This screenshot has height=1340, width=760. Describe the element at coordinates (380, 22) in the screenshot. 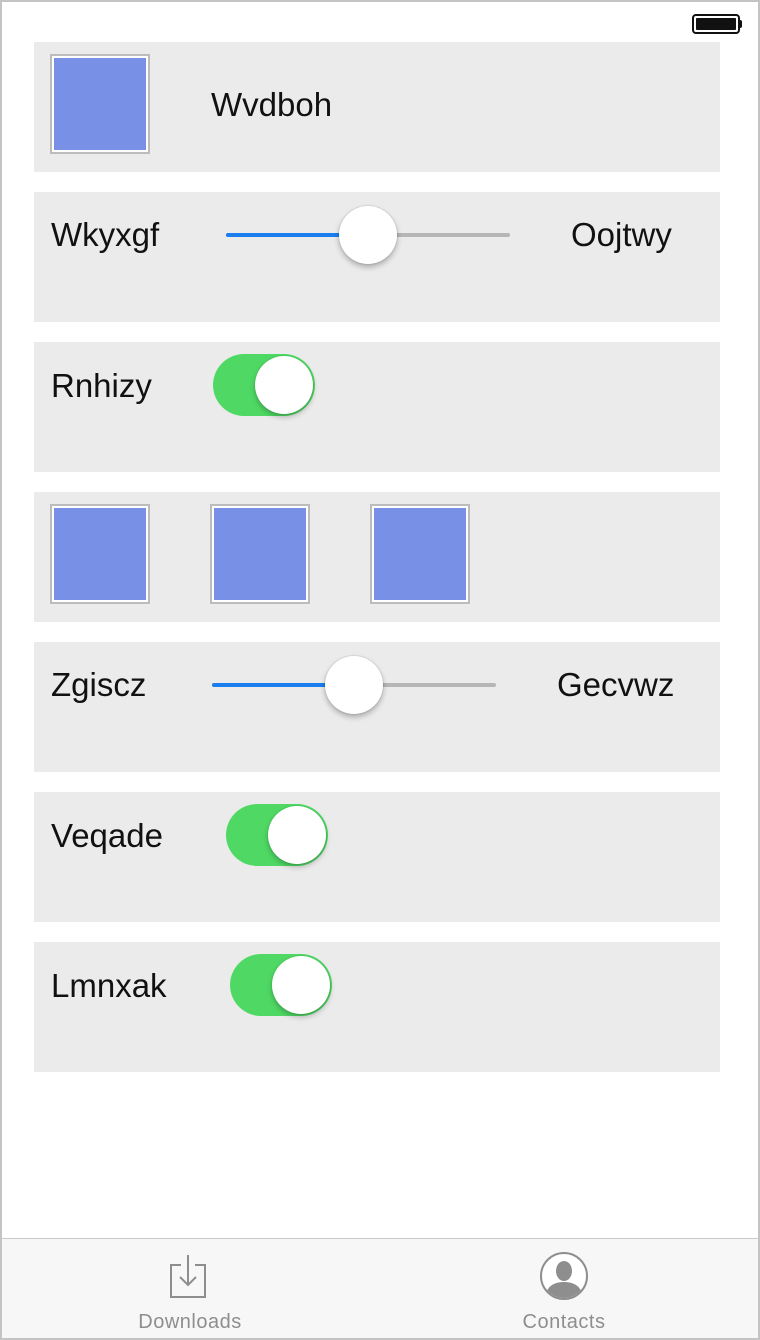

I see `status-bar` at that location.